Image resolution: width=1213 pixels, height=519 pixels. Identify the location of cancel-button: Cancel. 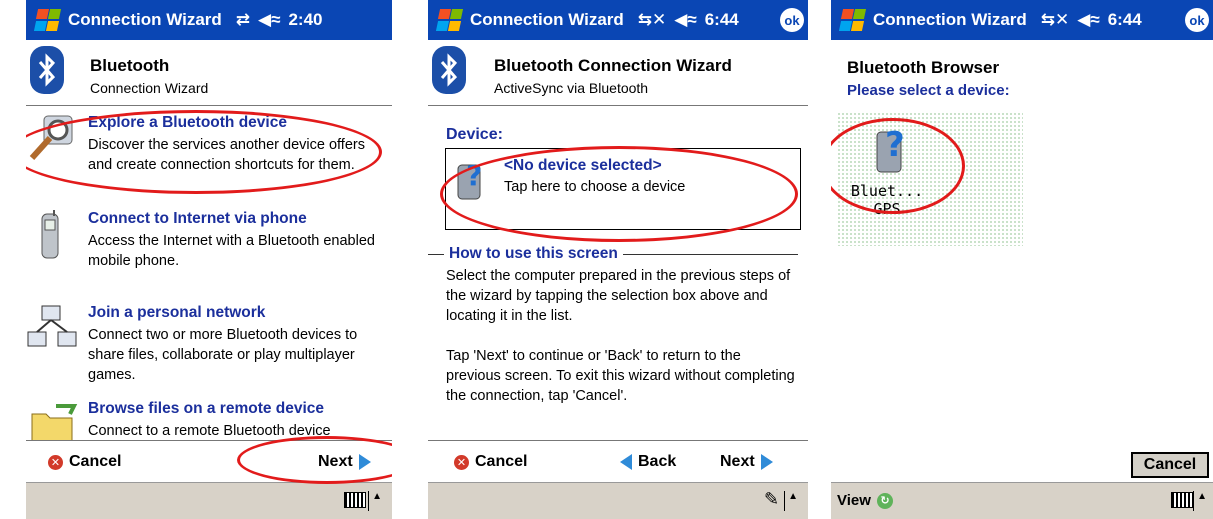
(1170, 465).